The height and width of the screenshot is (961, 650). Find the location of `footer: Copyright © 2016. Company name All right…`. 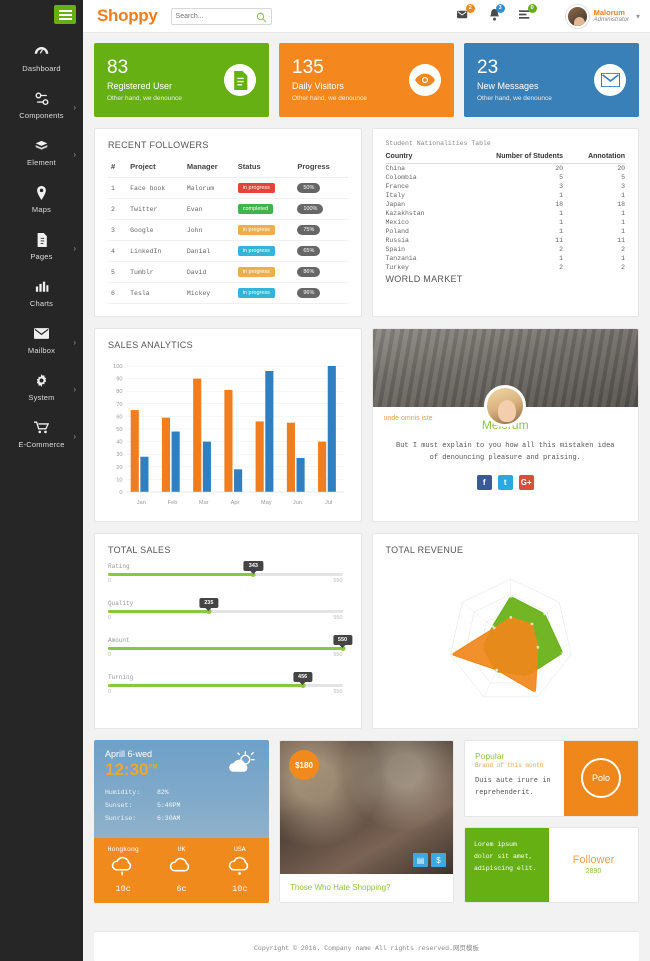

footer: Copyright © 2016. Company name All right… is located at coordinates (366, 946).